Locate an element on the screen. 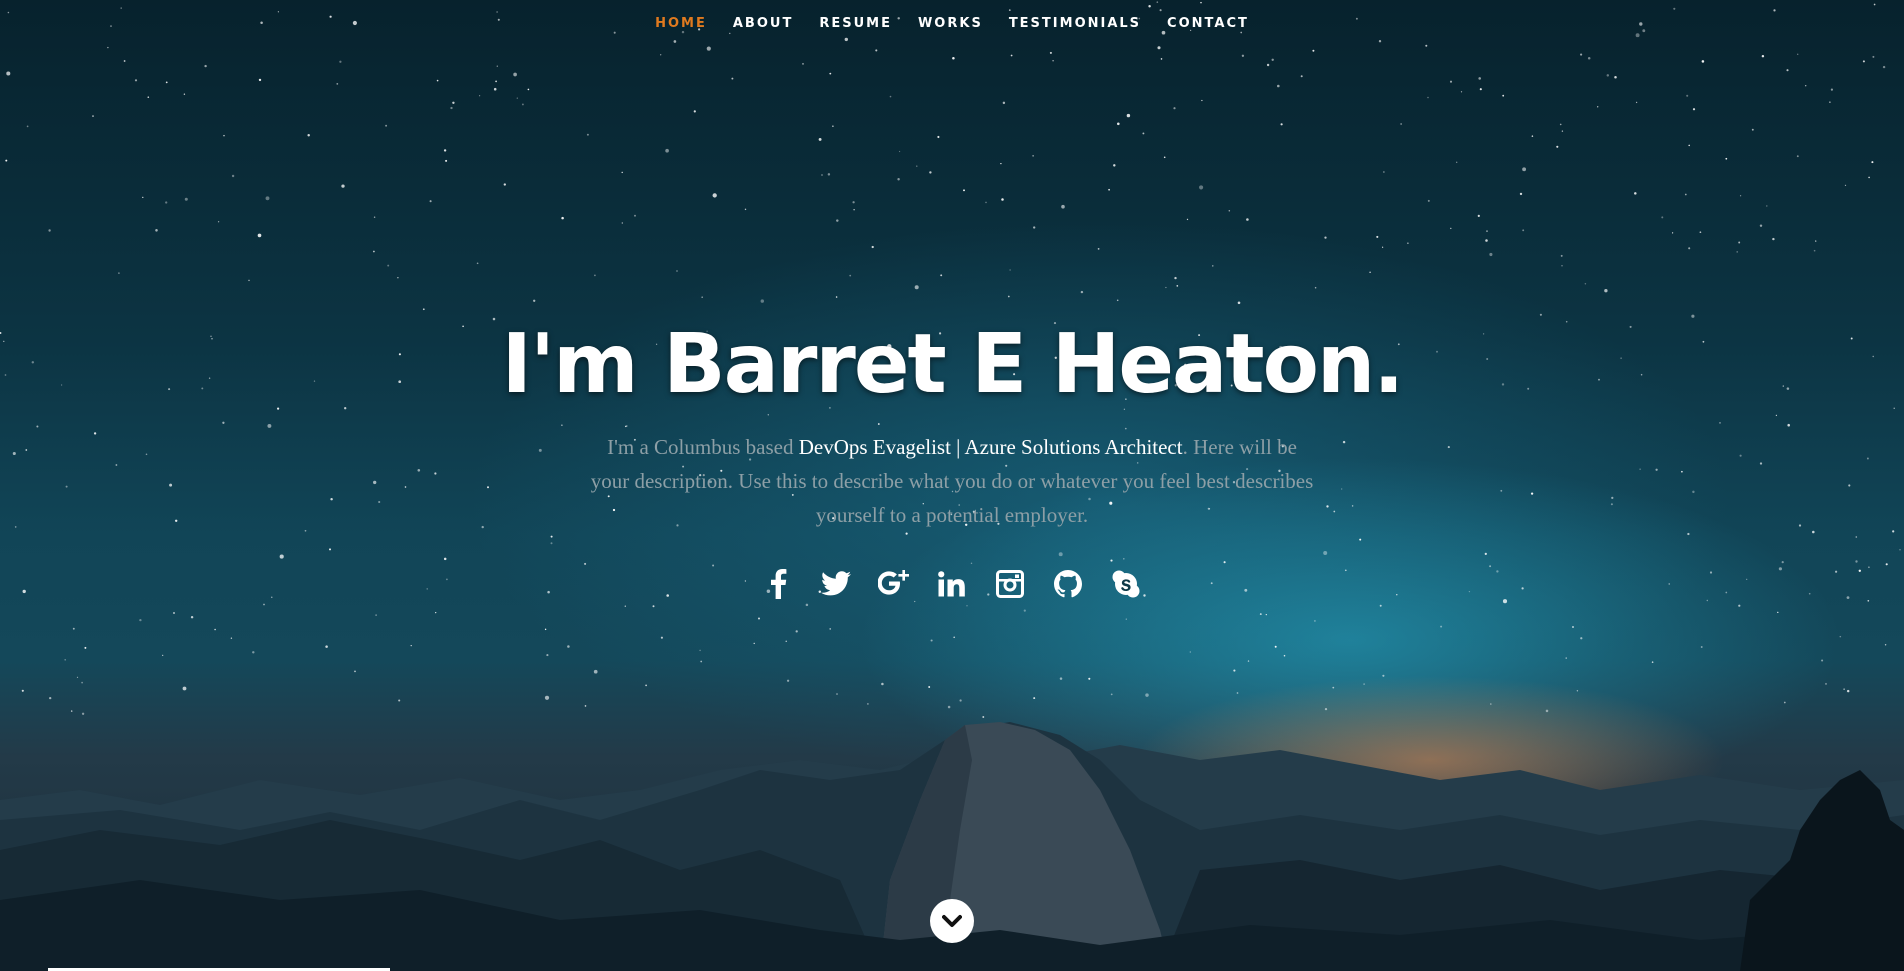 The height and width of the screenshot is (971, 1904). nav-item-works: WORKS is located at coordinates (950, 24).